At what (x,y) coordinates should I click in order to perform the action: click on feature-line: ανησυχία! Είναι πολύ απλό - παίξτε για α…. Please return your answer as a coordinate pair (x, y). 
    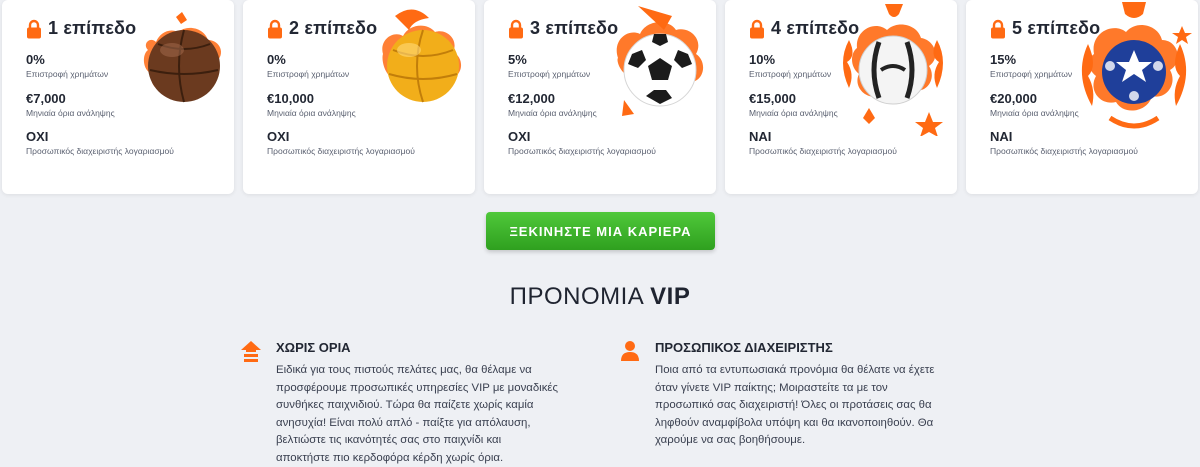
    Looking at the image, I should click on (417, 424).